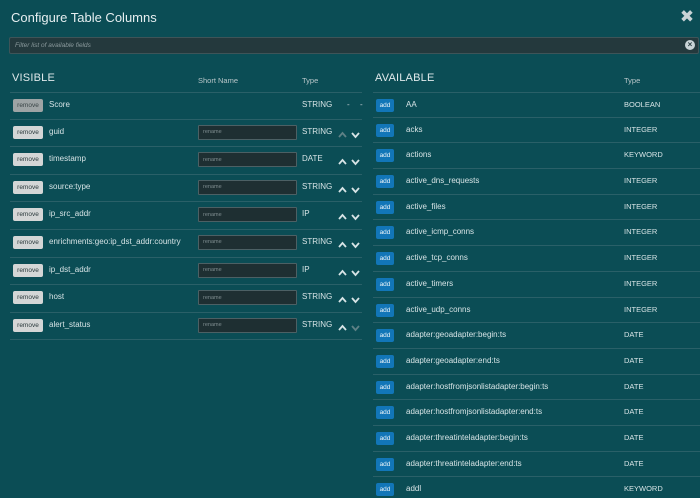 The image size is (700, 498). I want to click on available-type-header: Type, so click(632, 80).